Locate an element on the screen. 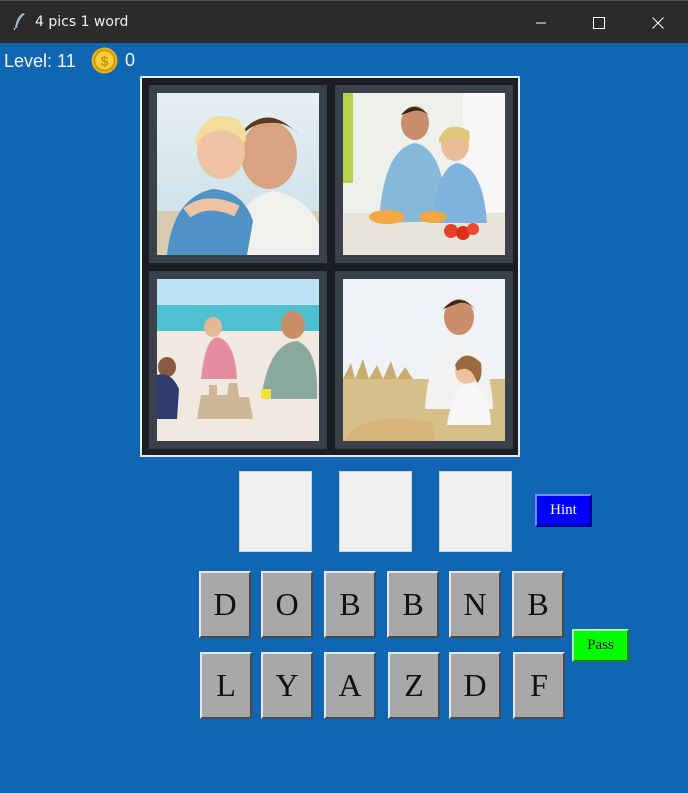 The image size is (688, 793). father-son-beach-photo is located at coordinates (238, 174).